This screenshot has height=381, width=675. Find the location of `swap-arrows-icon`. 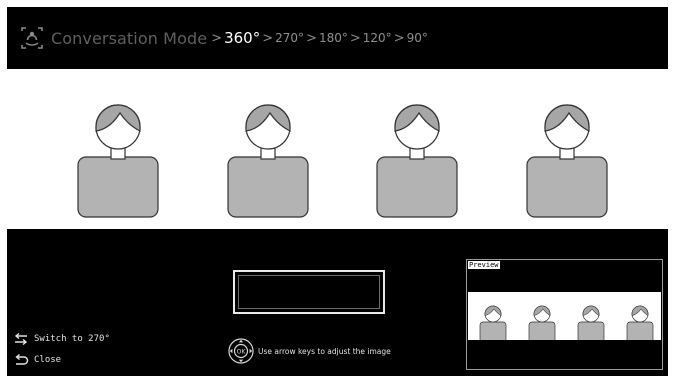

swap-arrows-icon is located at coordinates (21, 339).